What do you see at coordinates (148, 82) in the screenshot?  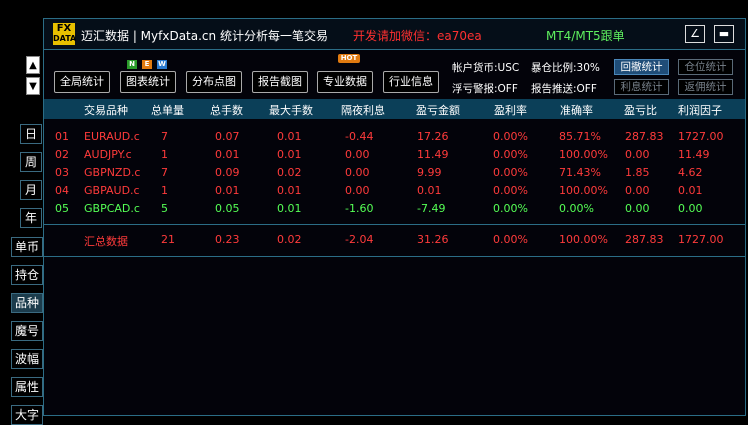 I see `chart-stats-button: 图表统计` at bounding box center [148, 82].